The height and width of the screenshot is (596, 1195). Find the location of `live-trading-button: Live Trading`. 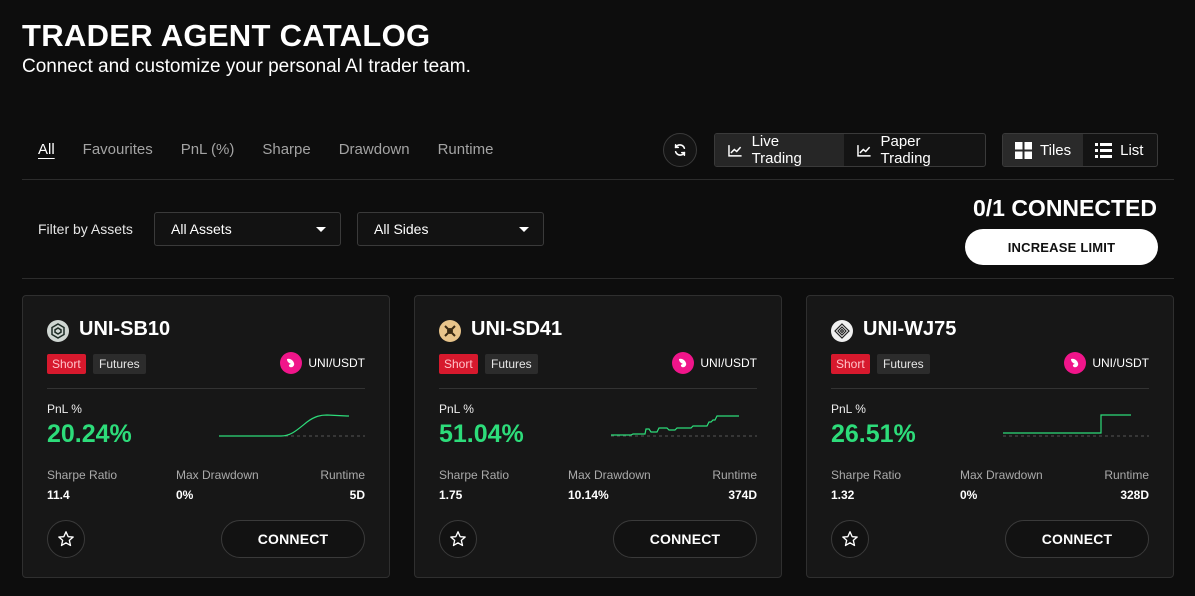

live-trading-button: Live Trading is located at coordinates (779, 150).